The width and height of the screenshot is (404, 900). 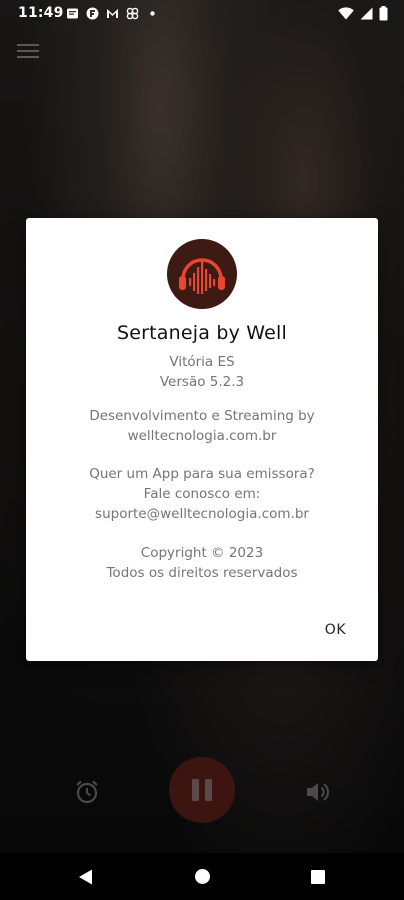 I want to click on location-text: Vitória ES, so click(x=202, y=362).